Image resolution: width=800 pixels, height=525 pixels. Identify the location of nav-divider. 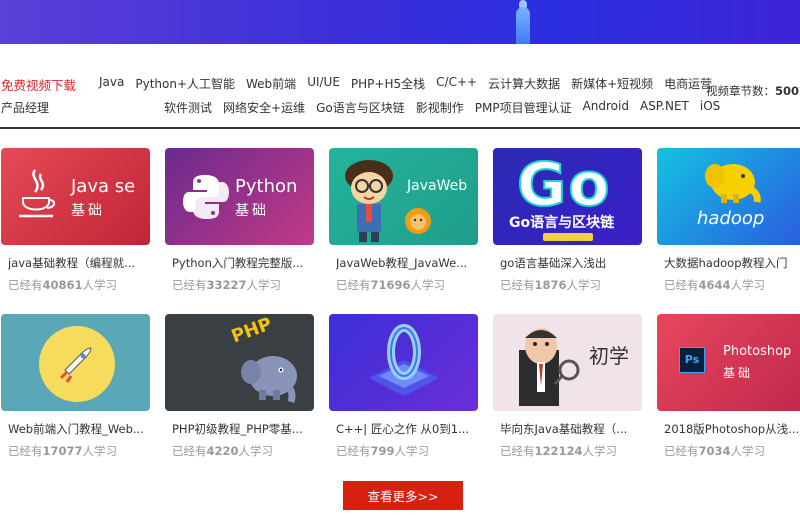
(400, 128).